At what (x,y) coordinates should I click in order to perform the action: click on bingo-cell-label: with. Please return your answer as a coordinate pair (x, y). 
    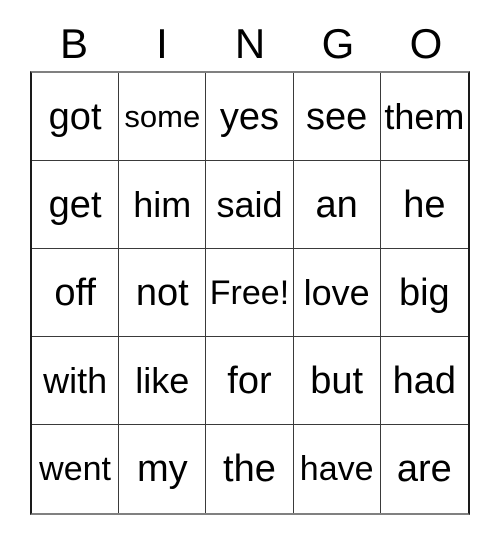
    Looking at the image, I should click on (75, 380).